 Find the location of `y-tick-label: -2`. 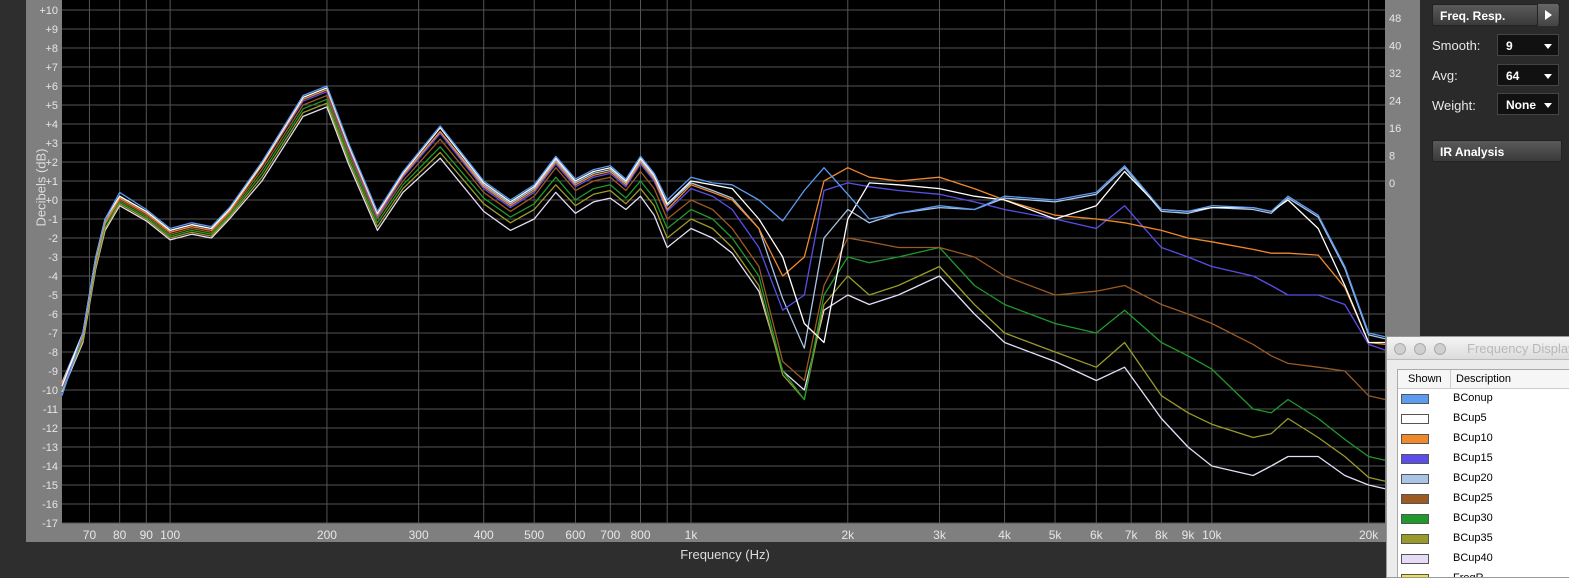

y-tick-label: -2 is located at coordinates (53, 239).